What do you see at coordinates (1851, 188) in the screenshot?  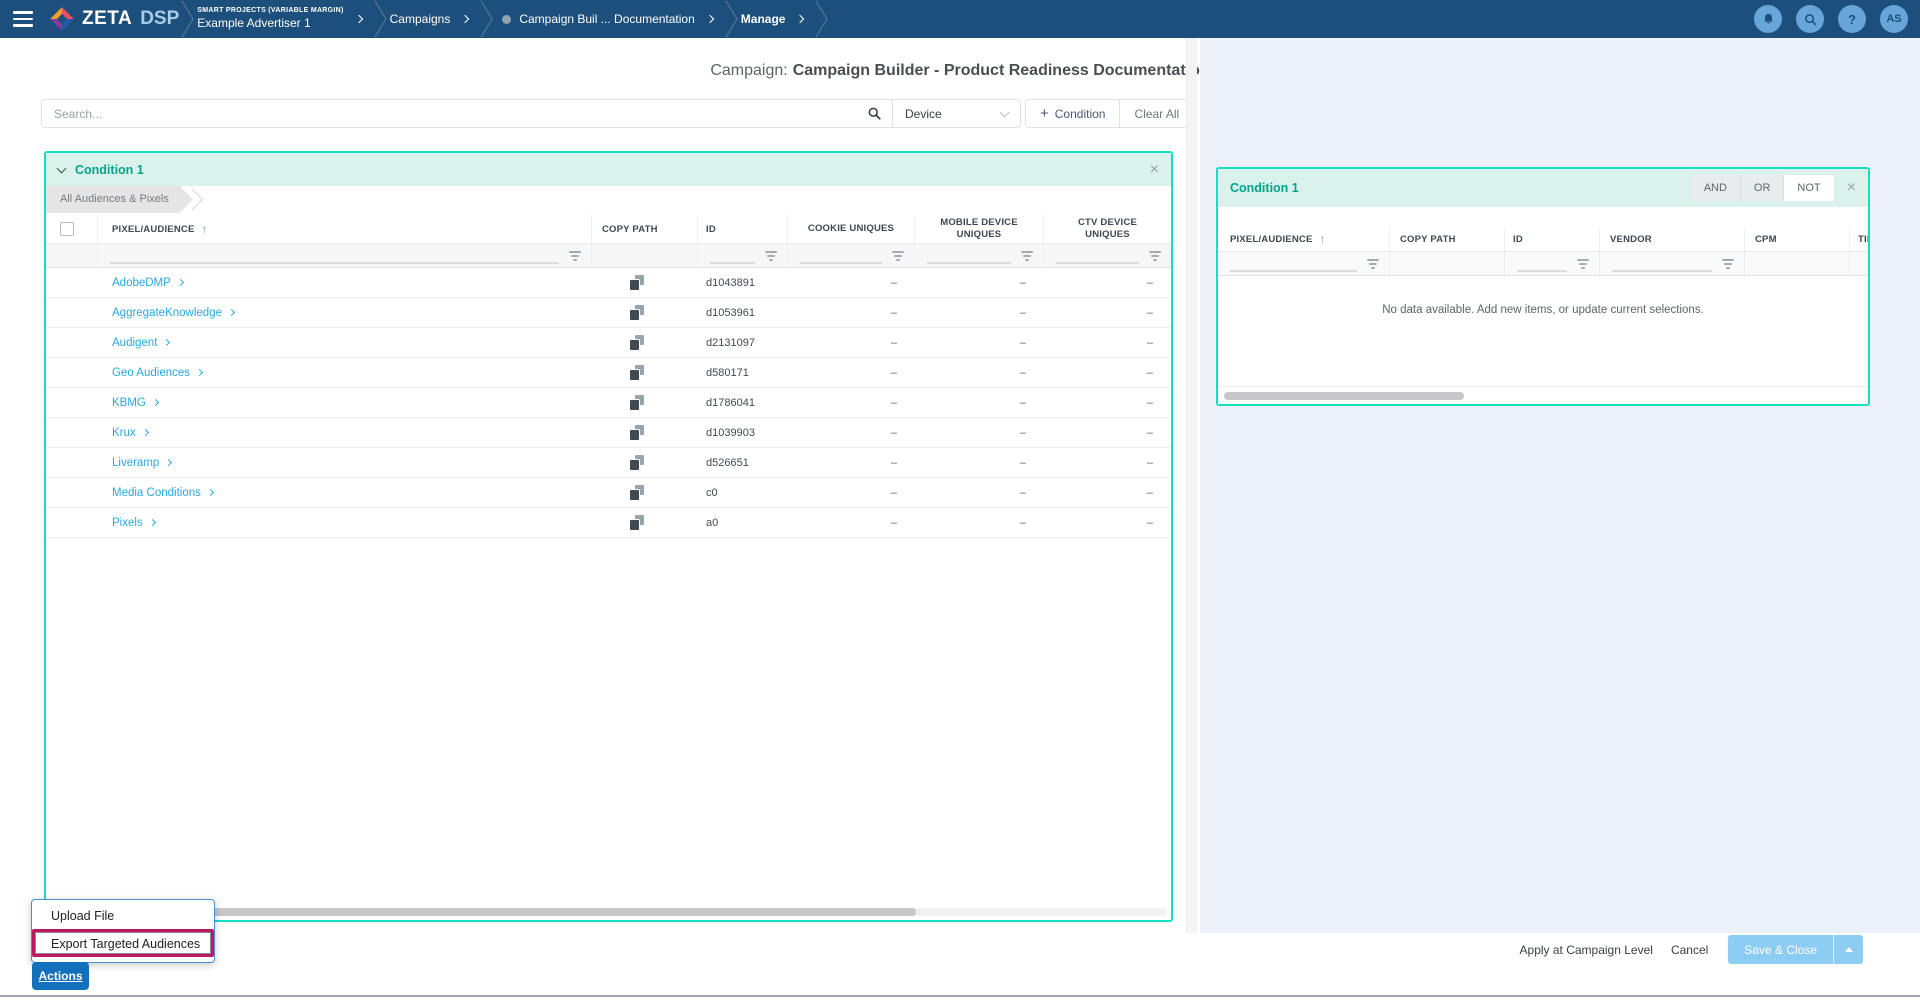 I see `right-condition-close-icon: ×` at bounding box center [1851, 188].